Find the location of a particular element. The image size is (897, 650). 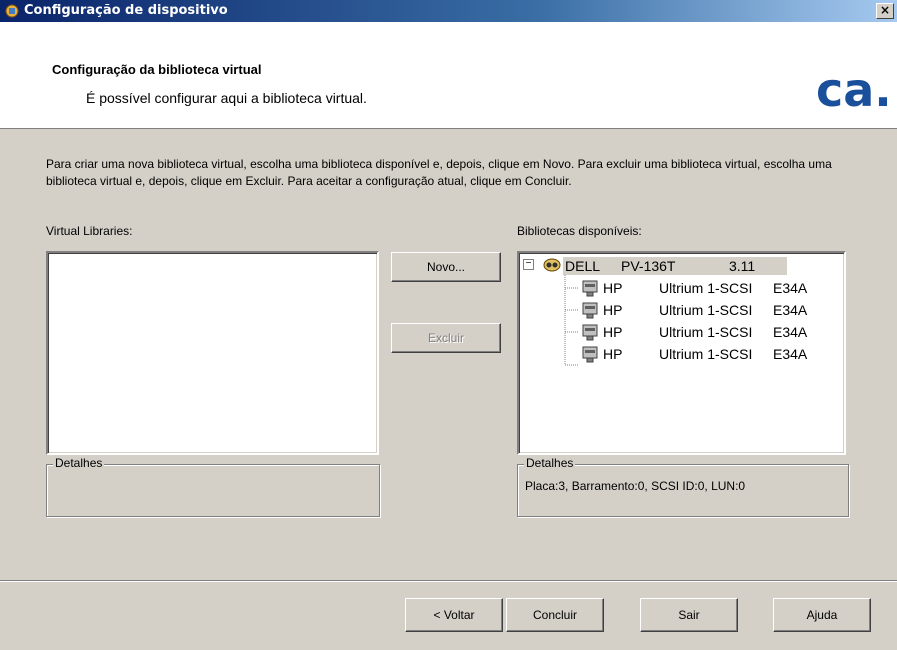

svg-text: ca. is located at coordinates (854, 89).